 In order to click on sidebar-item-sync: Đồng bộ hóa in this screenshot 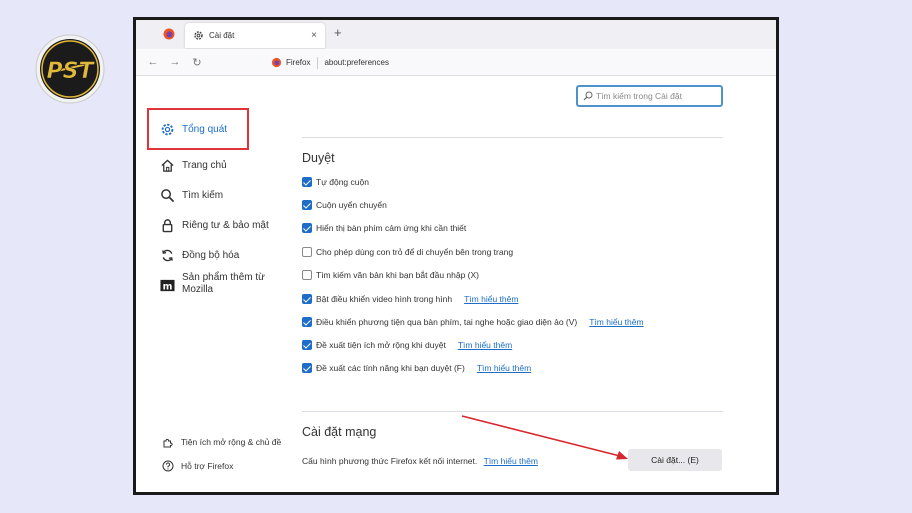, I will do `click(199, 255)`.